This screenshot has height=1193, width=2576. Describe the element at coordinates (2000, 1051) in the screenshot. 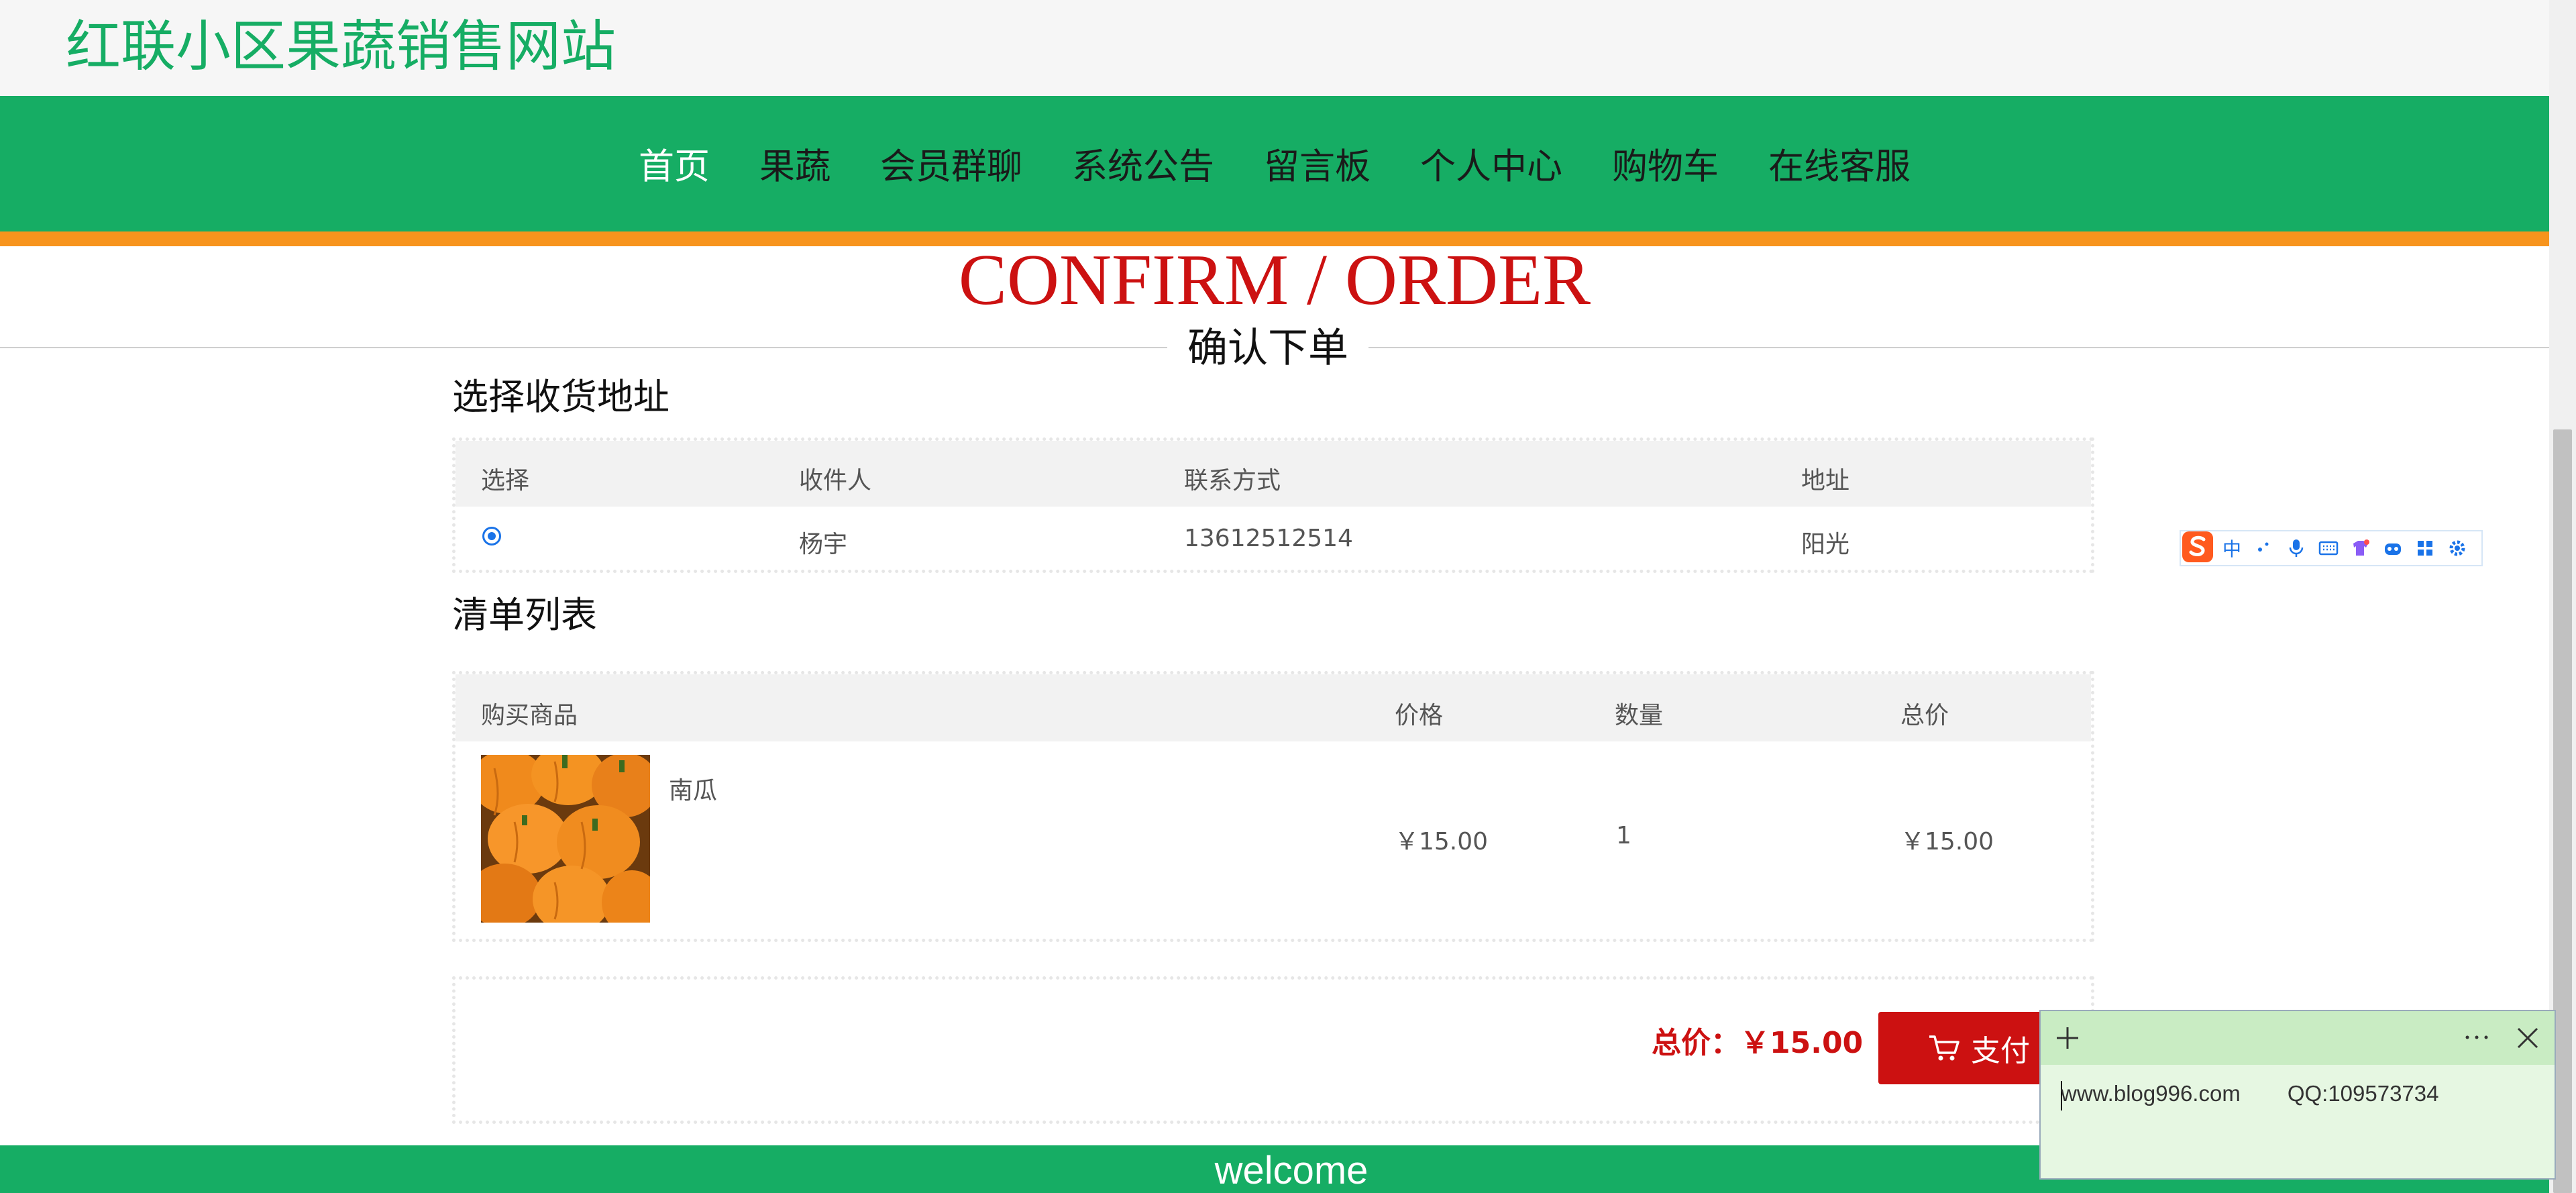

I see `pay-button-label: 支付` at that location.